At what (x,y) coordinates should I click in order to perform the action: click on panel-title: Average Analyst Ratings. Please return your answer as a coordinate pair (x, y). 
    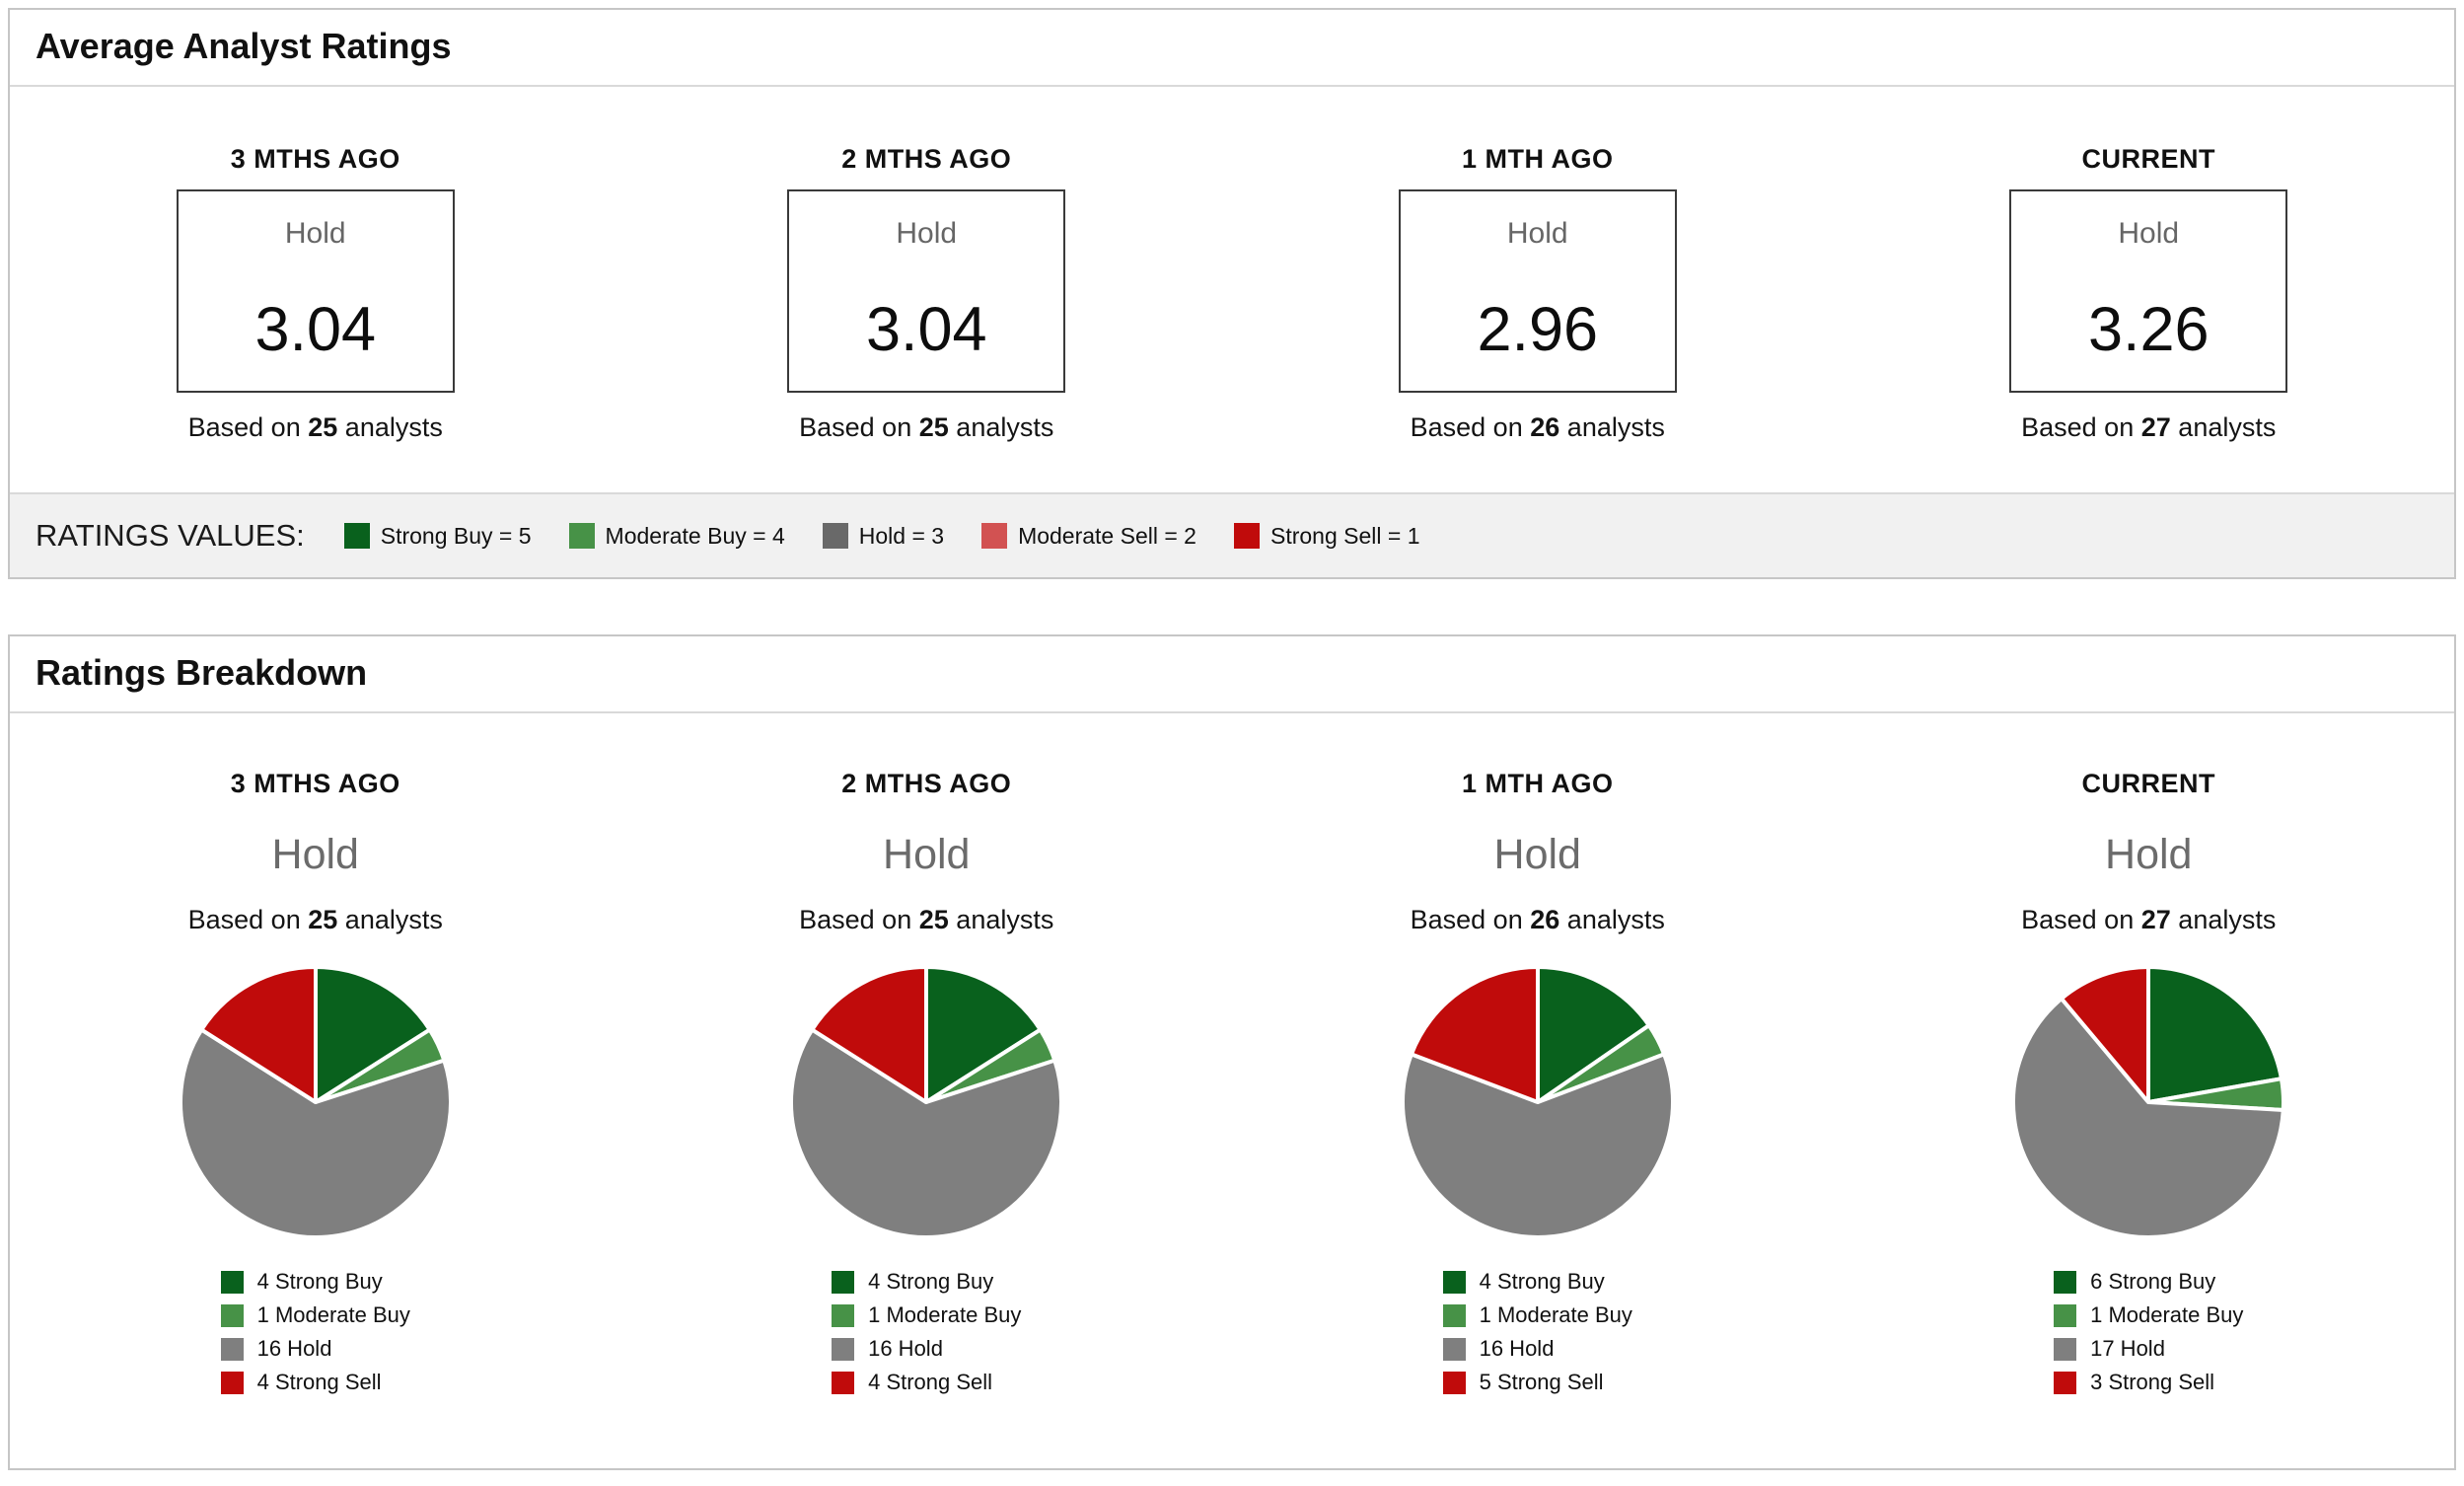
    Looking at the image, I should click on (1232, 48).